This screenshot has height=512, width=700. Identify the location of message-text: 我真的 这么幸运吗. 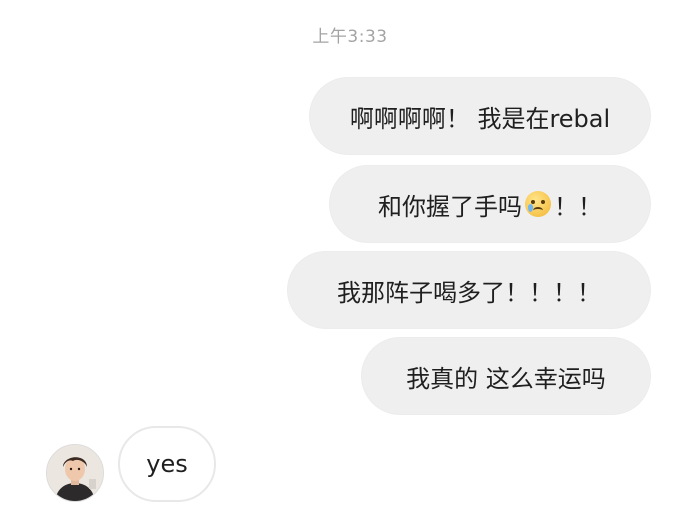
(506, 378).